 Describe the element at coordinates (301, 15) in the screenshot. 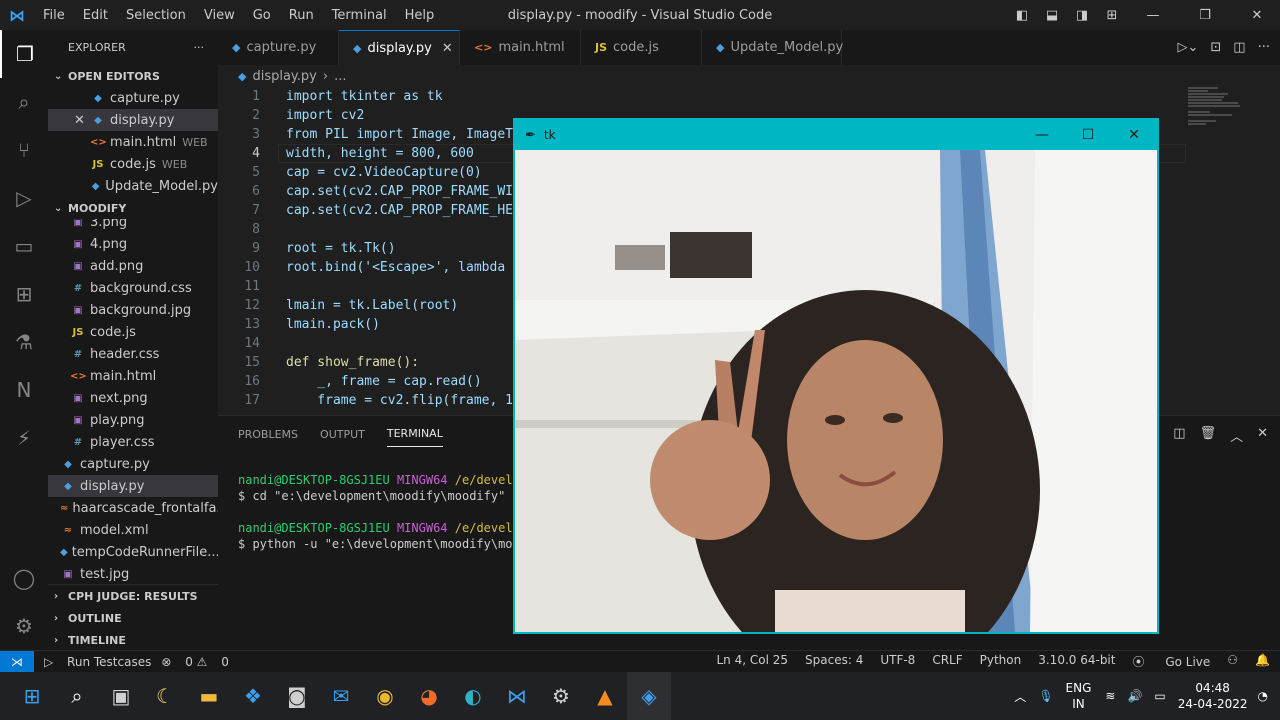

I see `menu-run: Run` at that location.